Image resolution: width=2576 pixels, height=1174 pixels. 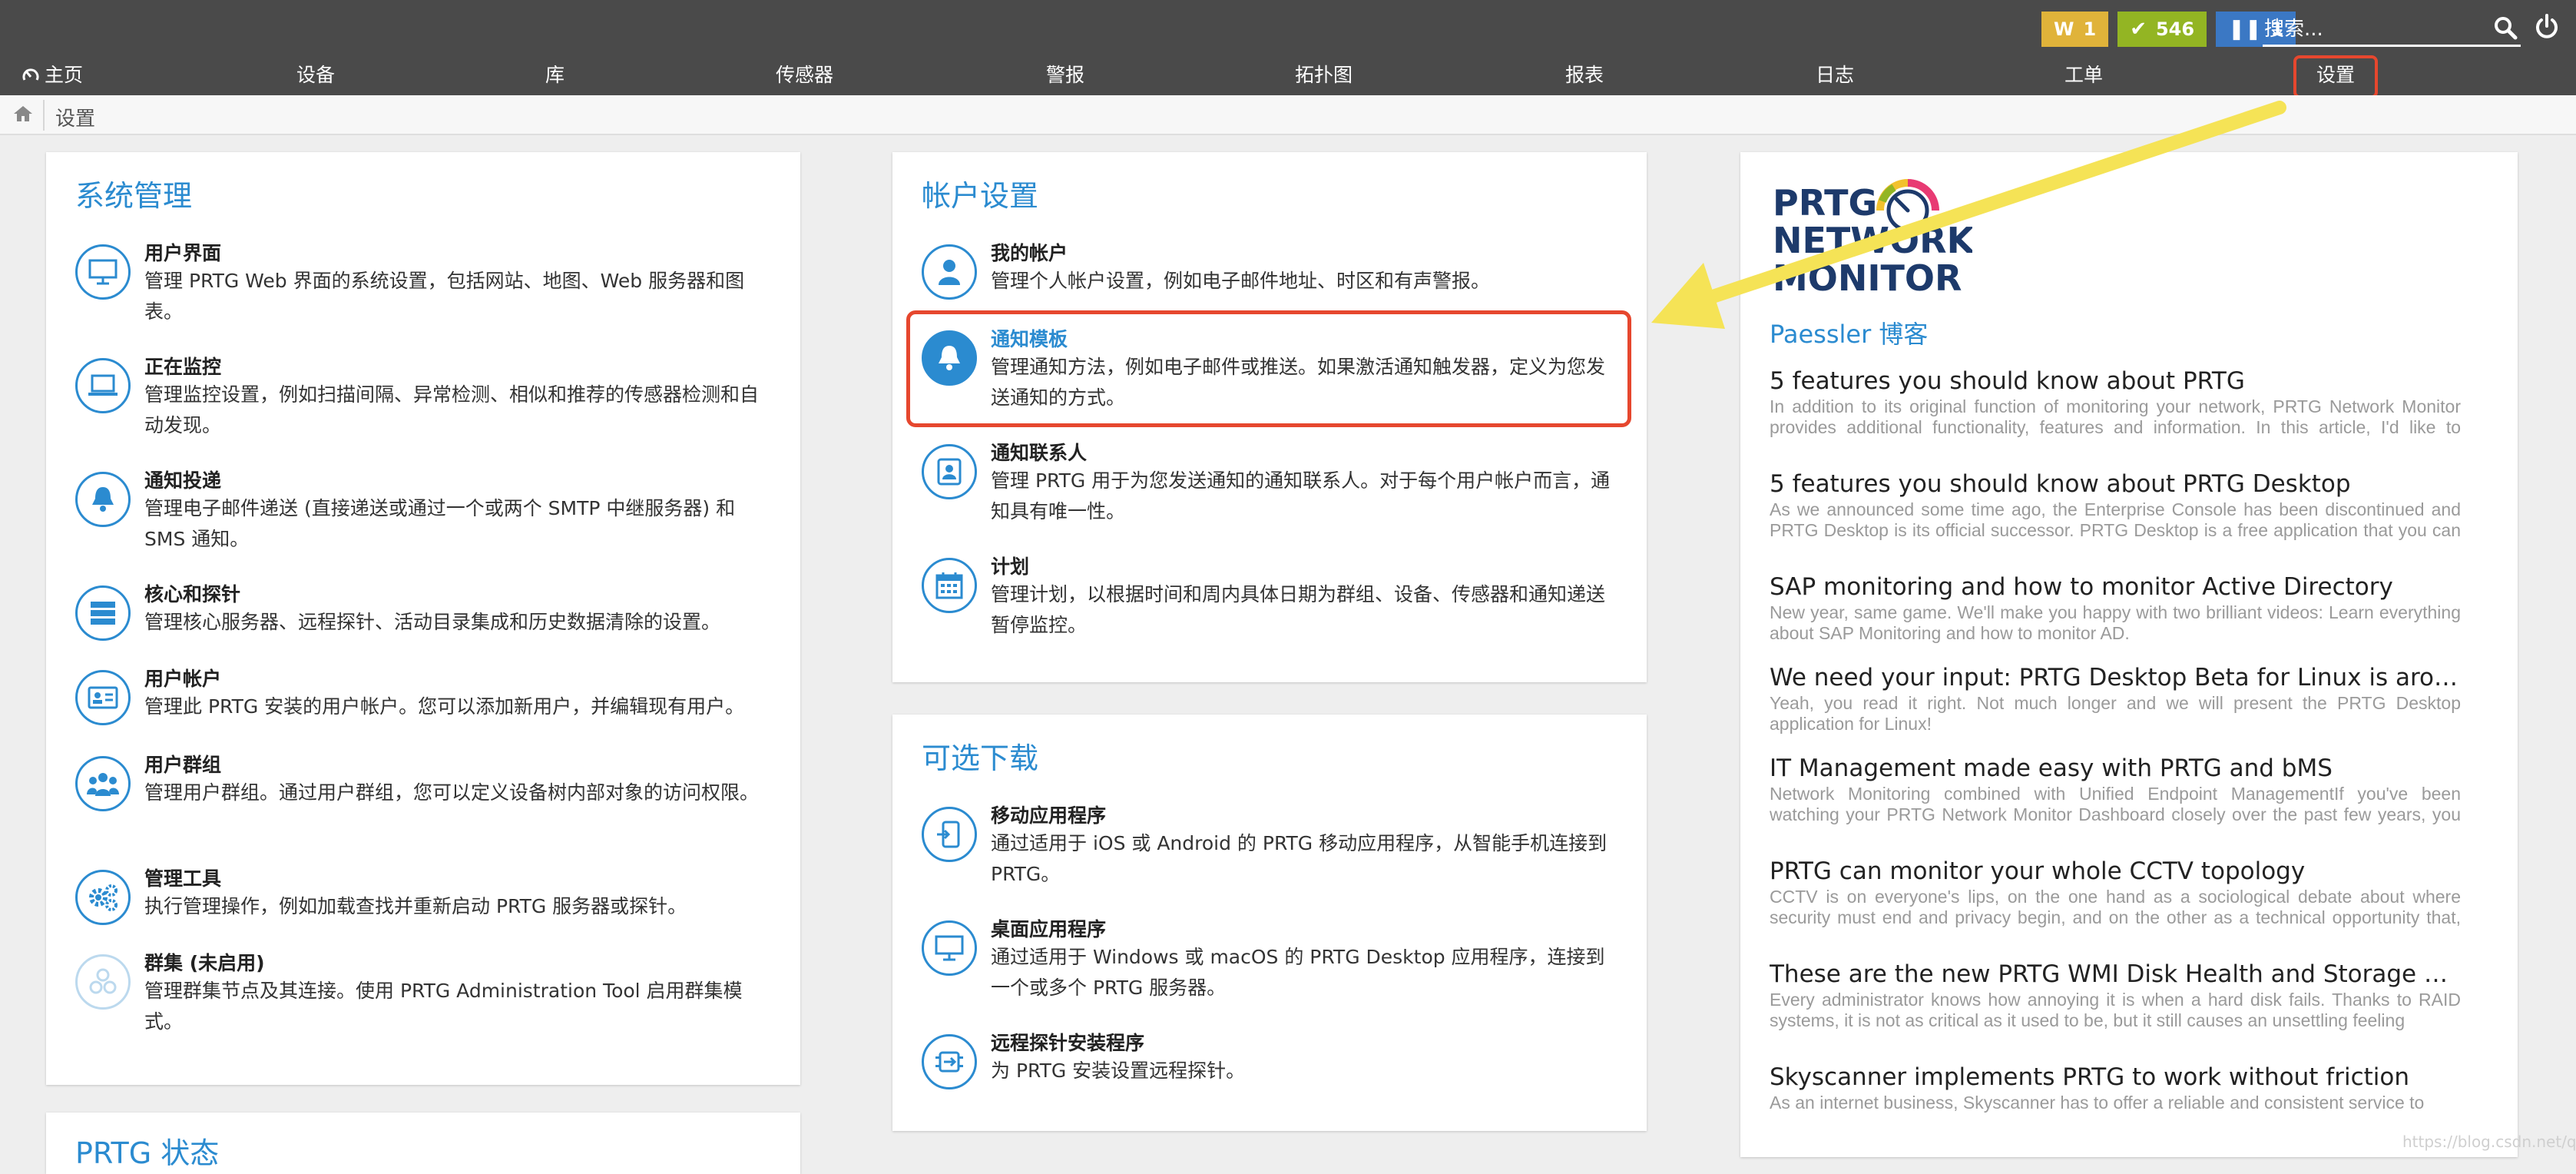 I want to click on download-remote-probe: 远程探针安装程序 为 PRTG 安装设置远程探针。, so click(x=1273, y=1058).